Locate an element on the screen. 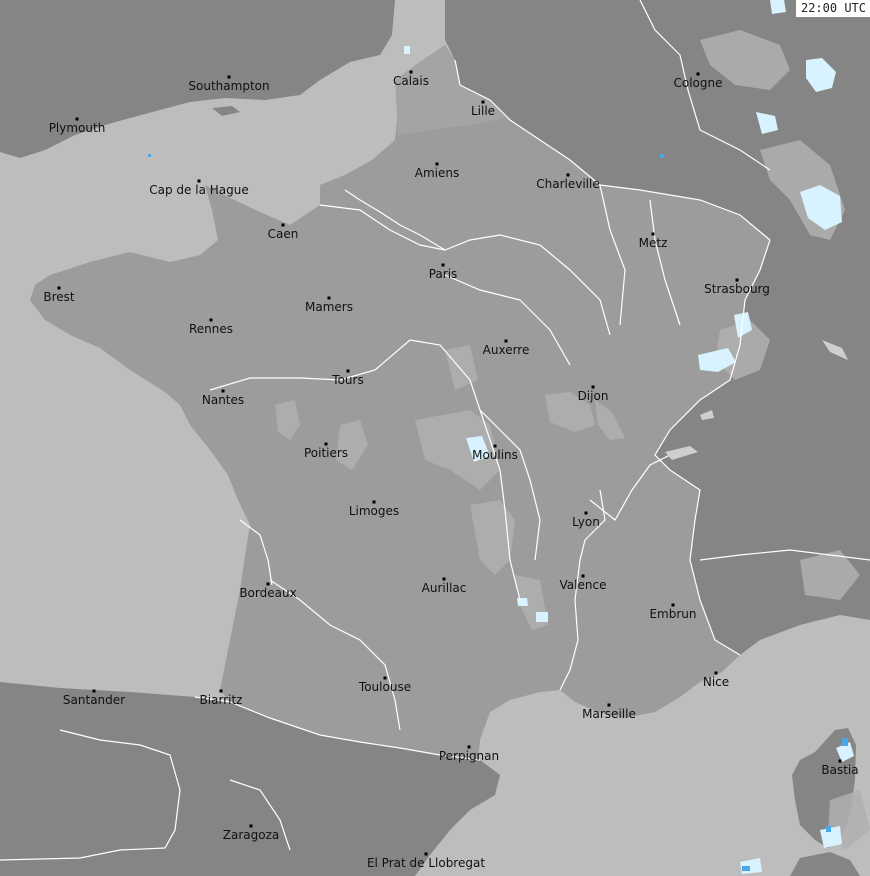  city-label: Perpignan is located at coordinates (469, 756).